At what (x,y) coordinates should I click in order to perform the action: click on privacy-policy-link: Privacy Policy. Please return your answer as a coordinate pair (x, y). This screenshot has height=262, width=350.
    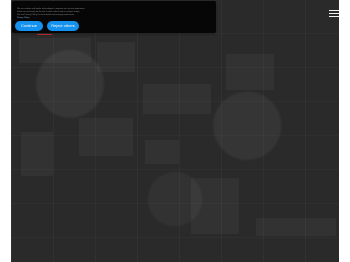
    Looking at the image, I should click on (23, 18).